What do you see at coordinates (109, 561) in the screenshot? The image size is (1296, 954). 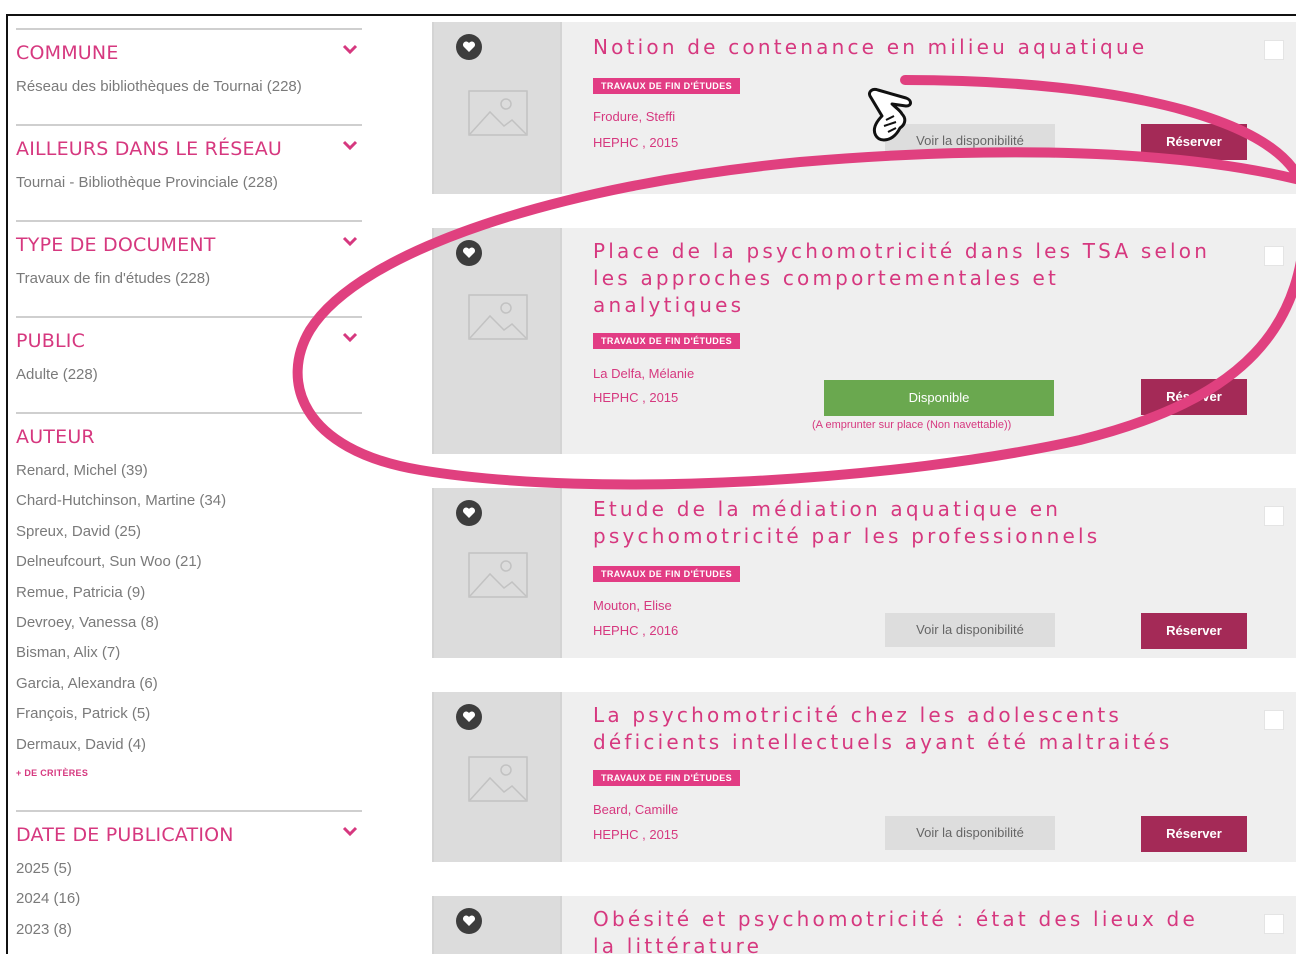 I see `facet-option: Delneufcourt, Sun Woo (21)` at bounding box center [109, 561].